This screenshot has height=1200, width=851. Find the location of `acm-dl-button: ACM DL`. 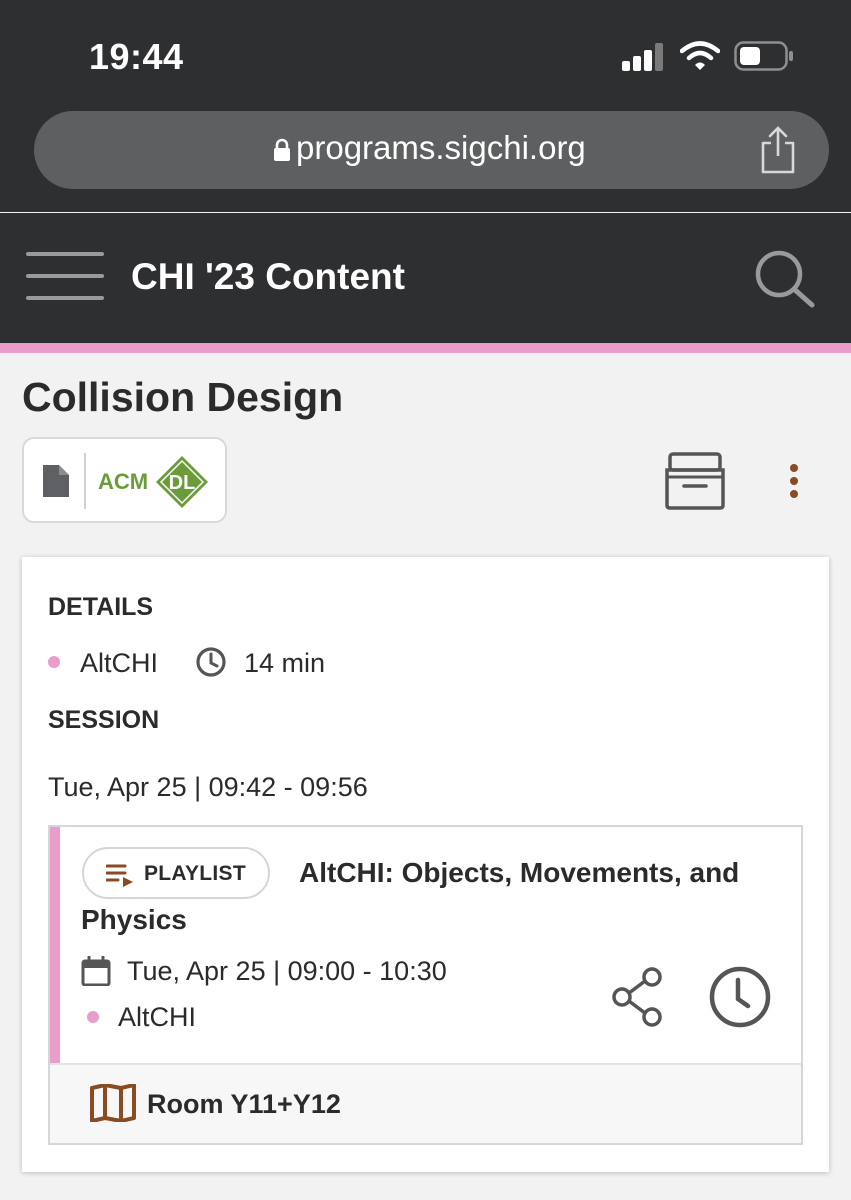

acm-dl-button: ACM DL is located at coordinates (124, 480).